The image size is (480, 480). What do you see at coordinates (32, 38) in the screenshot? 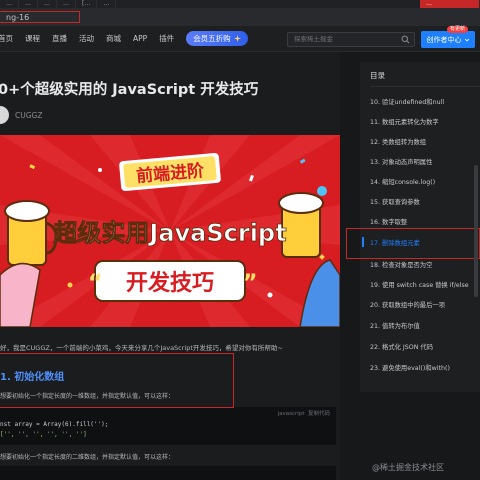
I see `nav-item-courses: 课程` at bounding box center [32, 38].